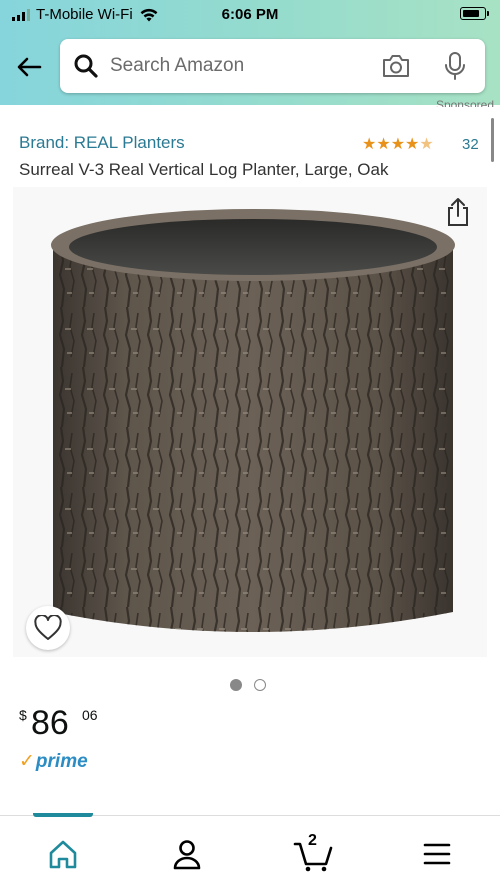 The width and height of the screenshot is (500, 889). What do you see at coordinates (102, 143) in the screenshot?
I see `brand-link: Brand: REAL Planters` at bounding box center [102, 143].